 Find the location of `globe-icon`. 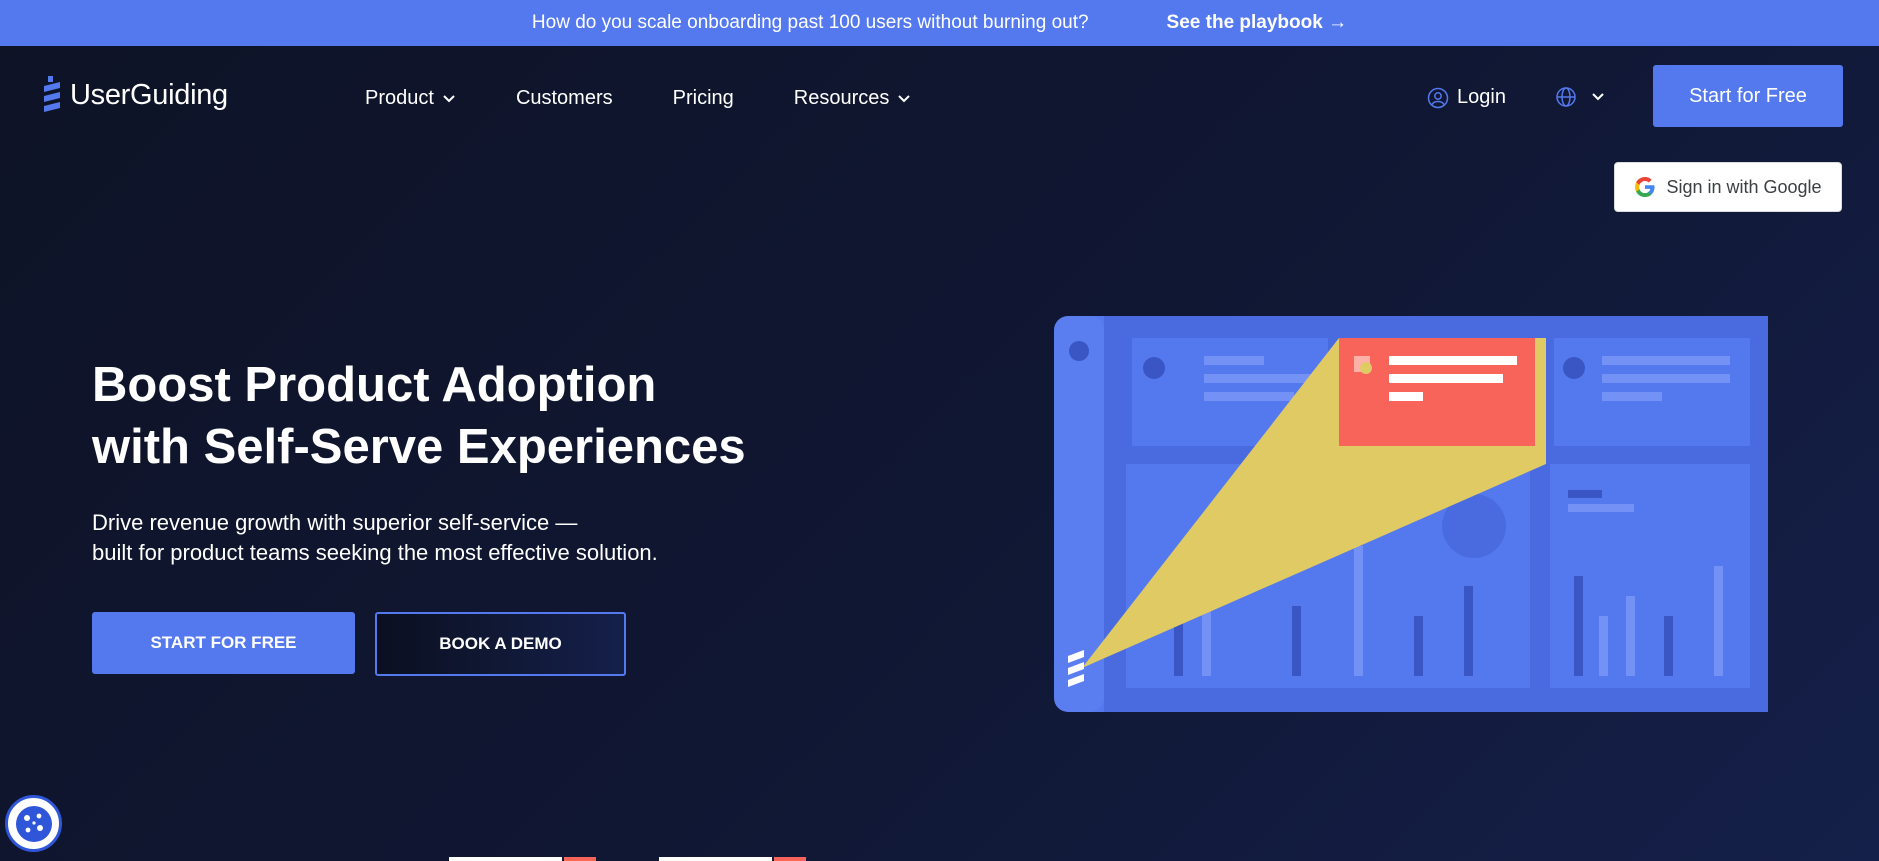

globe-icon is located at coordinates (1566, 97).